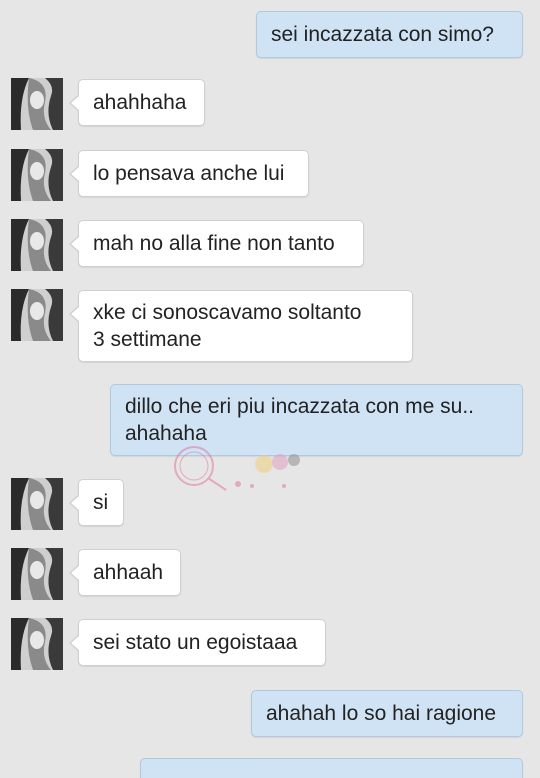 The height and width of the screenshot is (778, 540). I want to click on watermark-logo-icon, so click(237, 468).